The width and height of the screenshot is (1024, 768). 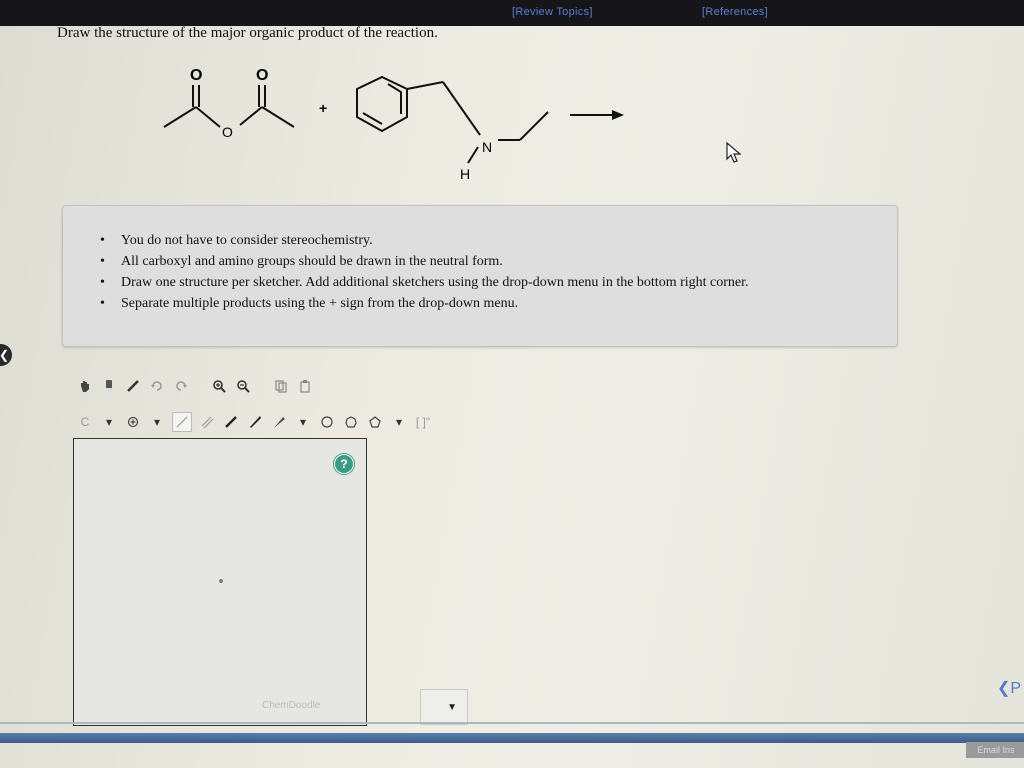 I want to click on sketcher-dropdown: ▼, so click(x=444, y=707).